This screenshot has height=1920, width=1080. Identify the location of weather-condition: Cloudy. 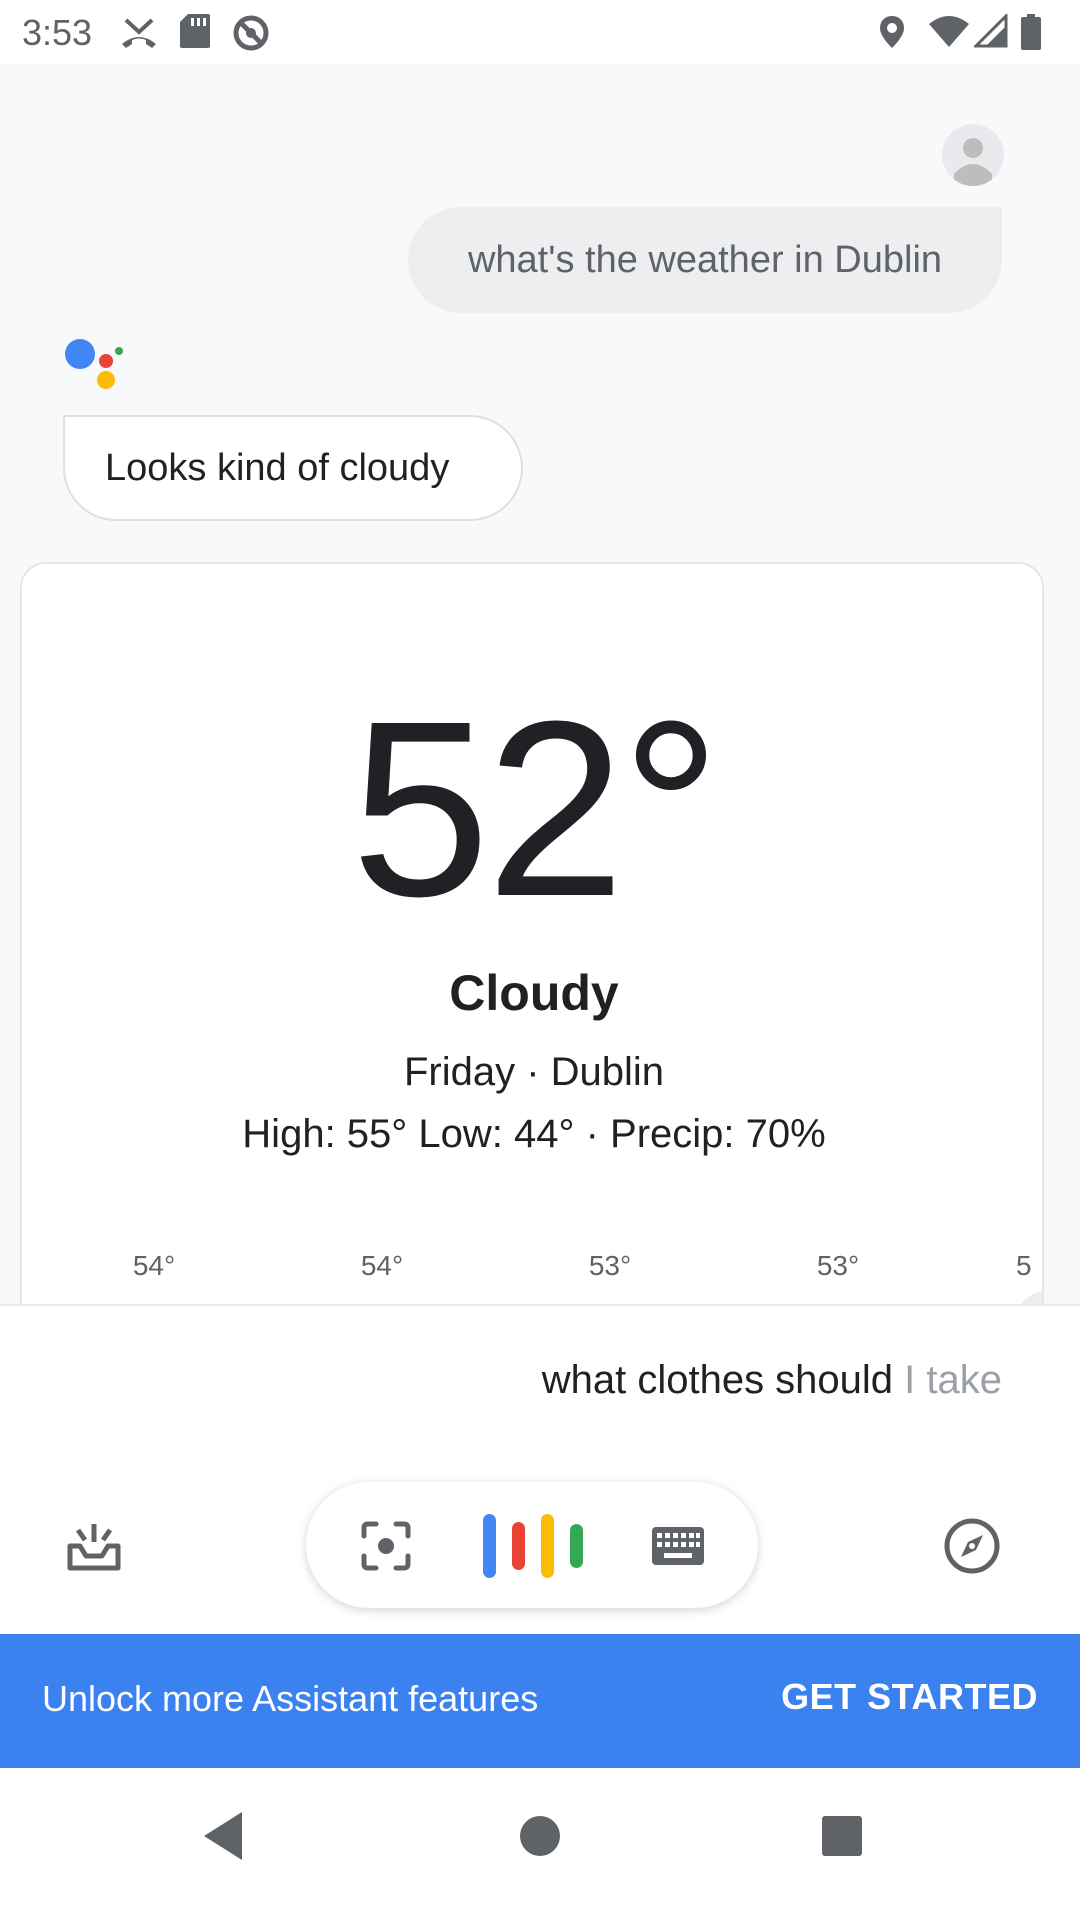
(534, 993).